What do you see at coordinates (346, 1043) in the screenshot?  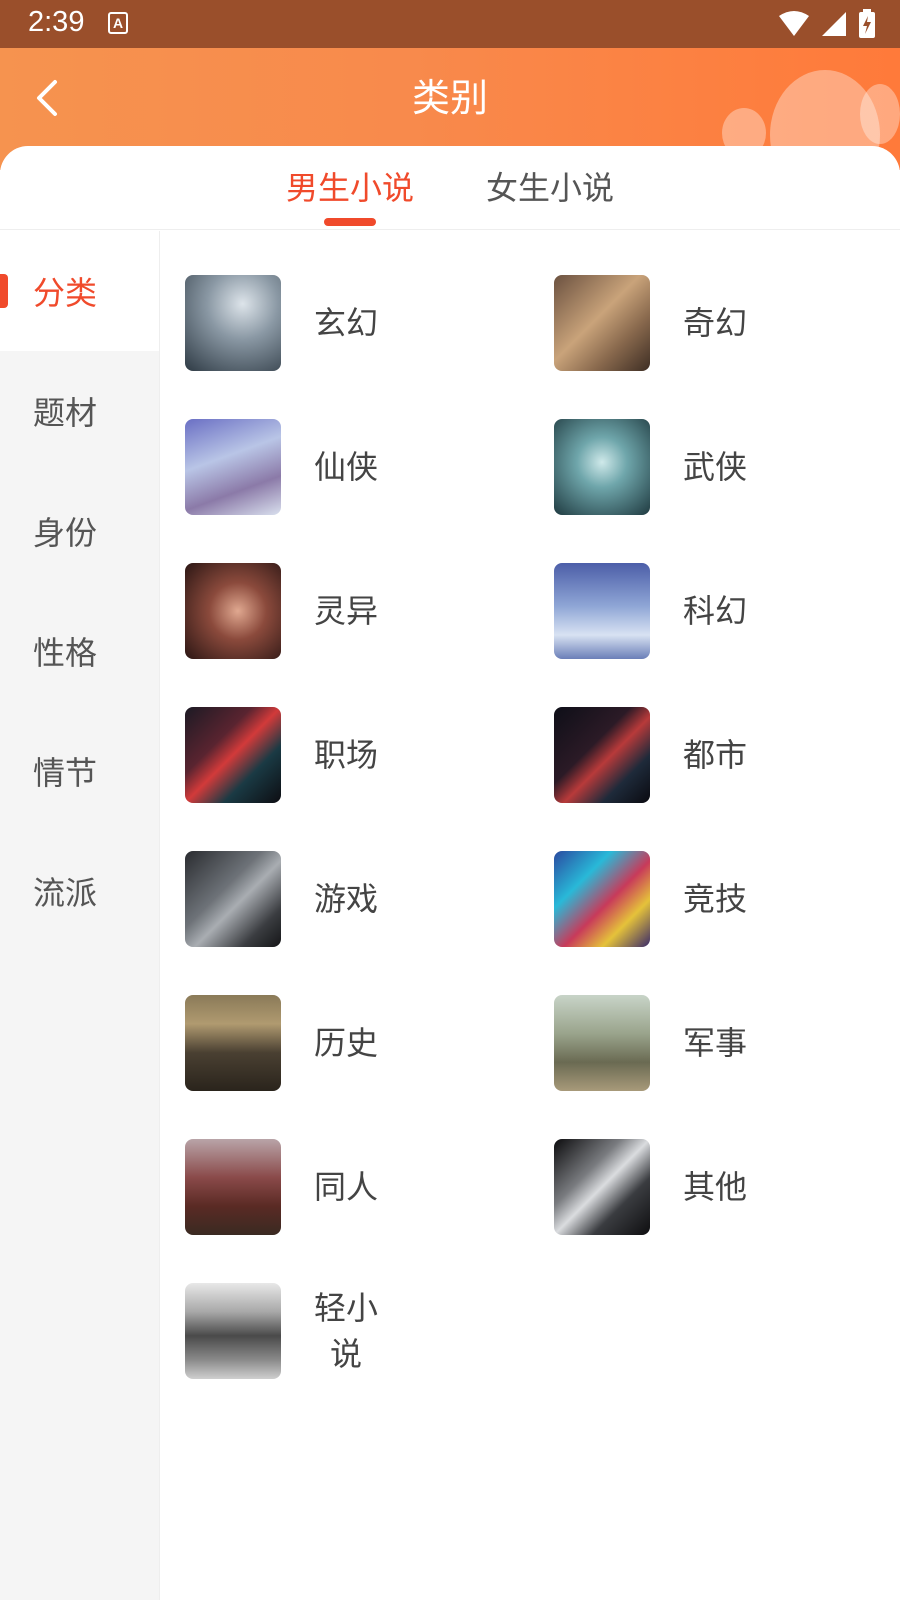 I see `category-label: 历史` at bounding box center [346, 1043].